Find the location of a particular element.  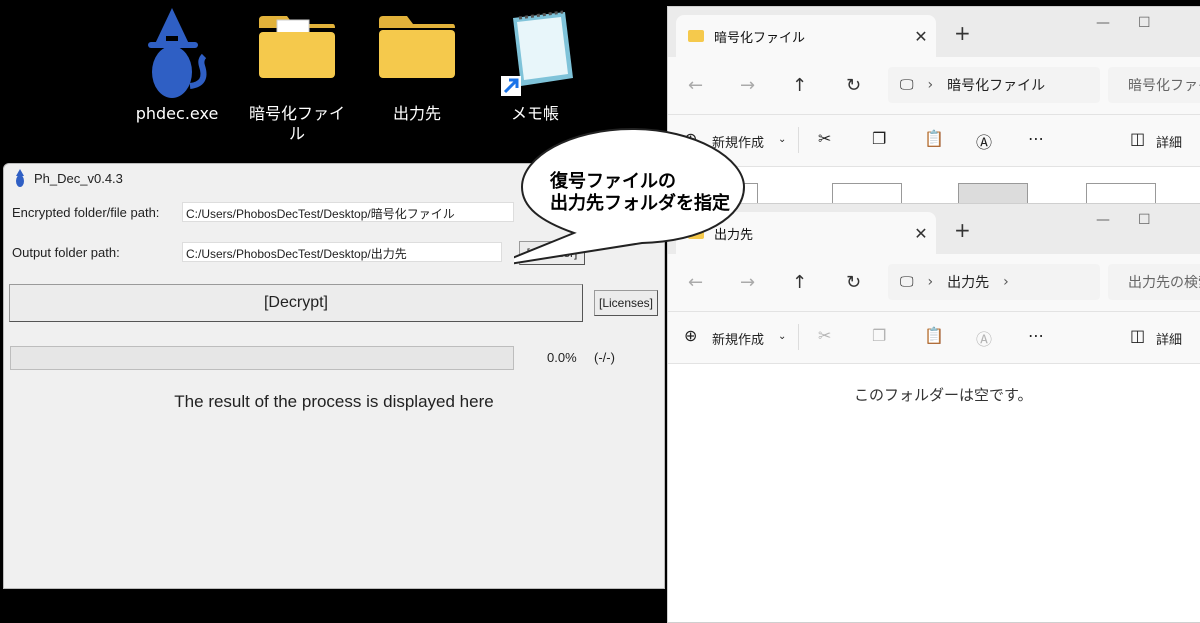

tab-bar: 暗号化ファイル ✕ + — ☐ is located at coordinates (934, 32).